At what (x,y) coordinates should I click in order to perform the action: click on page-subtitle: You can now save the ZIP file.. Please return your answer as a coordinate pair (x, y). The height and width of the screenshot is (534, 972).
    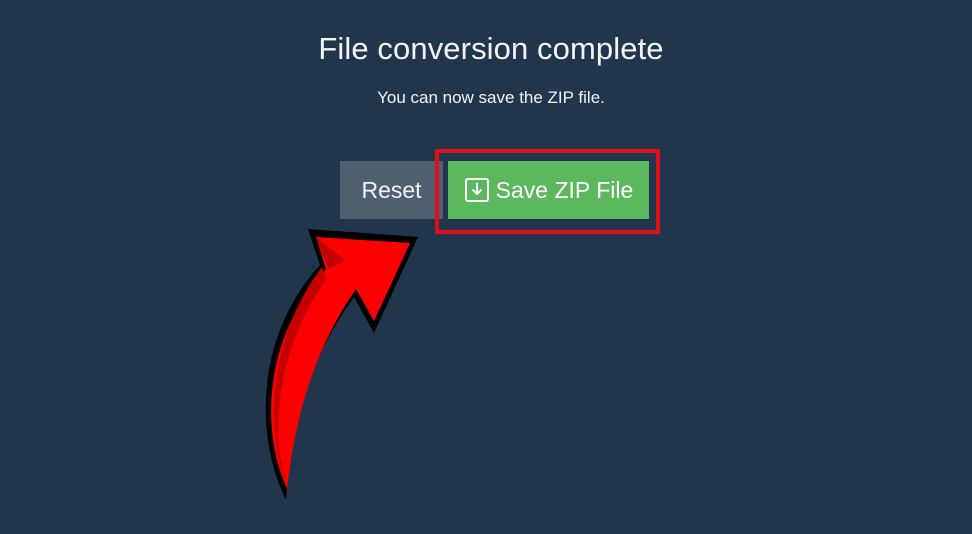
    Looking at the image, I should click on (491, 97).